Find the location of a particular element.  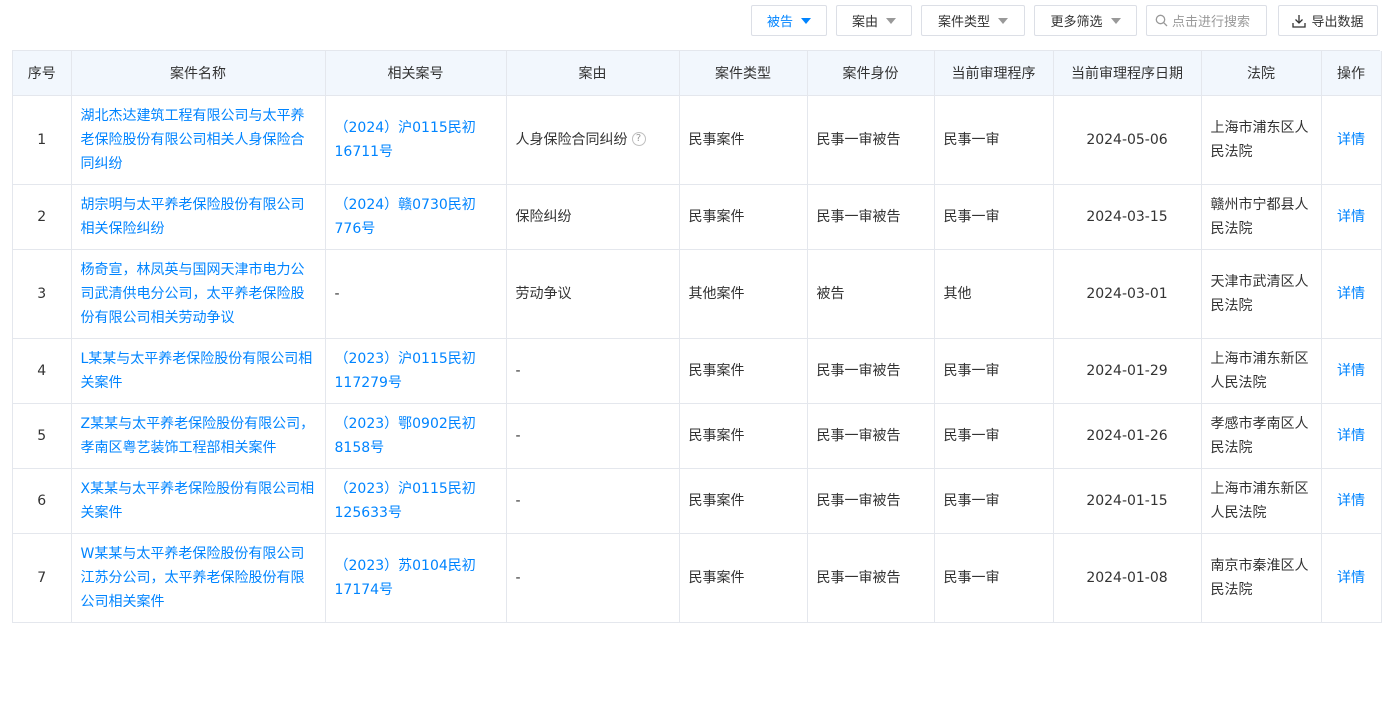

case-identity: 被告 is located at coordinates (871, 294).